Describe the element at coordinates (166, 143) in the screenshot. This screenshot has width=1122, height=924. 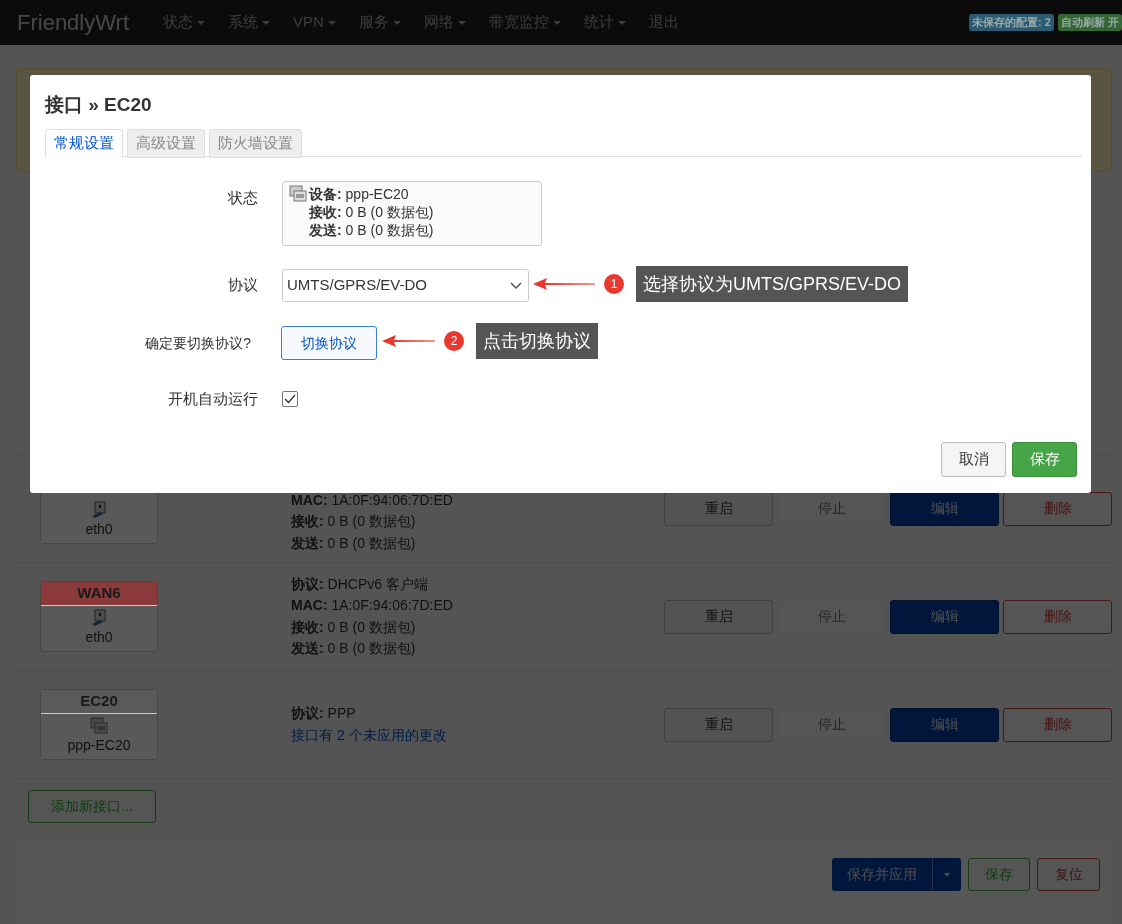
I see `settings-tab: 高级设置` at that location.